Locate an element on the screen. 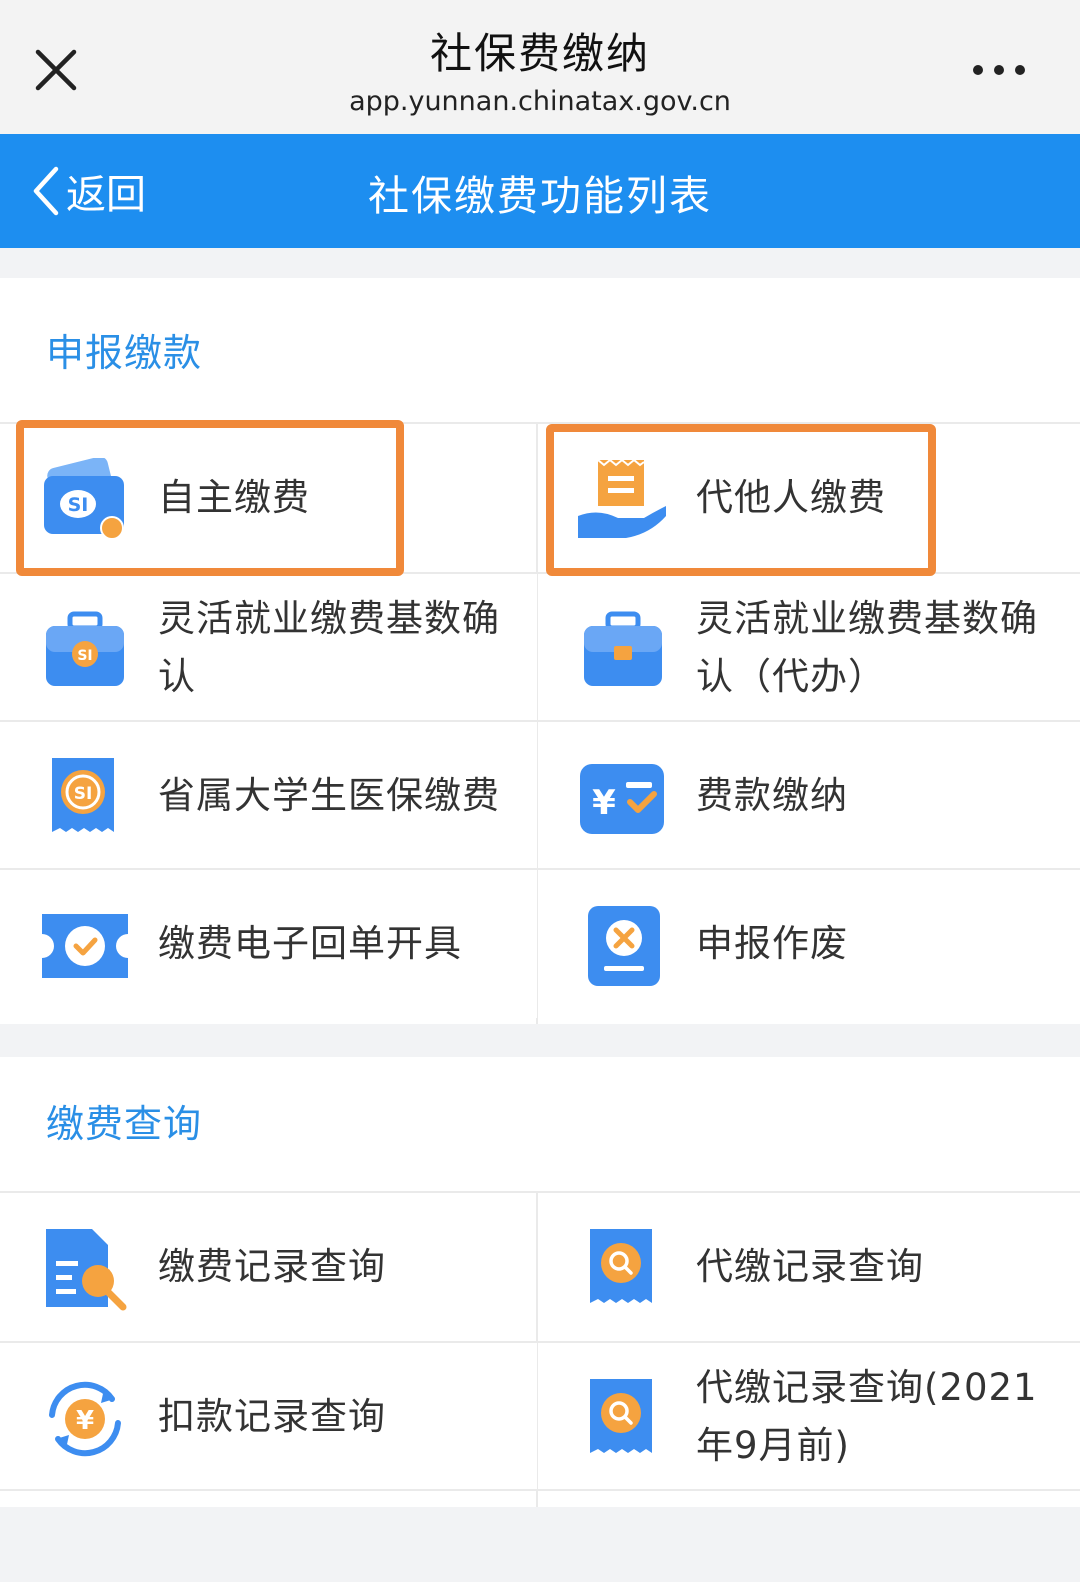 The image size is (1080, 1582). menu-item-student-medical: SI 省属大学生医保缴费 is located at coordinates (268, 796).